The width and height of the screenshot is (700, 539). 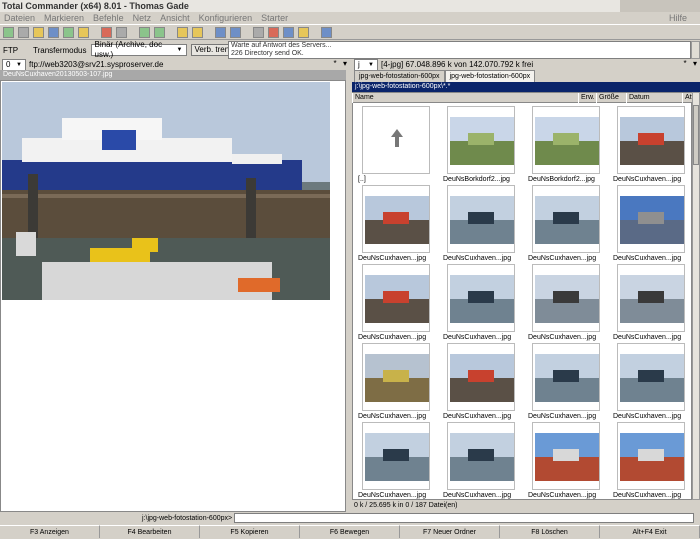 I want to click on menu-markieren: Markieren, so click(x=64, y=18).